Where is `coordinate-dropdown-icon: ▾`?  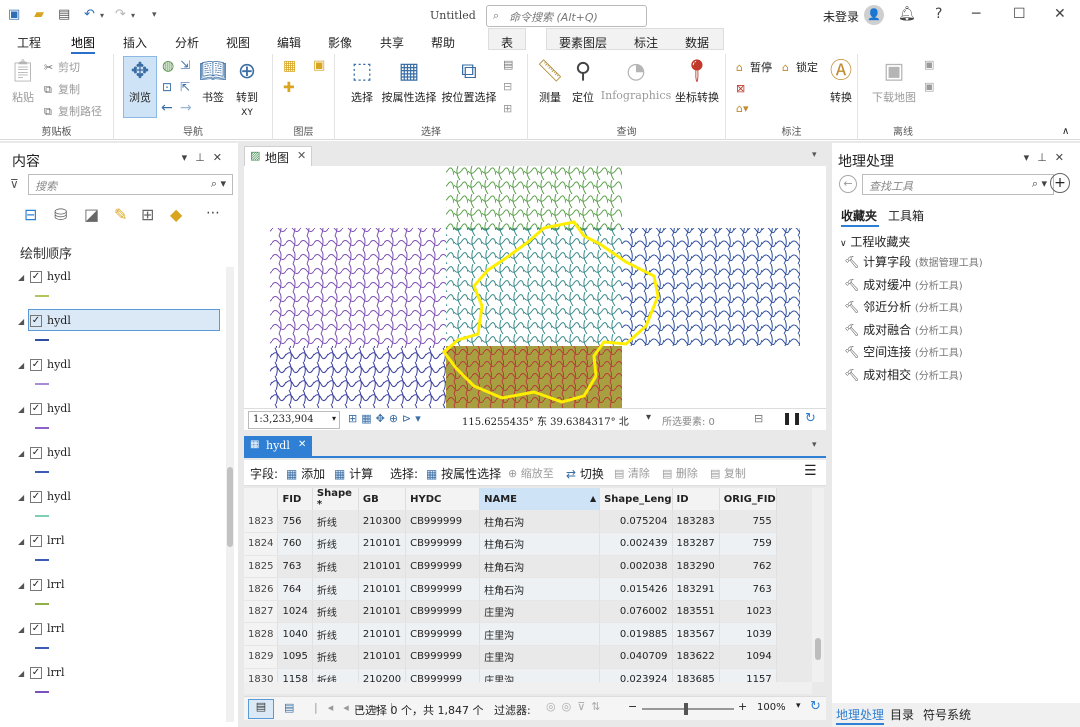
coordinate-dropdown-icon: ▾ is located at coordinates (648, 417).